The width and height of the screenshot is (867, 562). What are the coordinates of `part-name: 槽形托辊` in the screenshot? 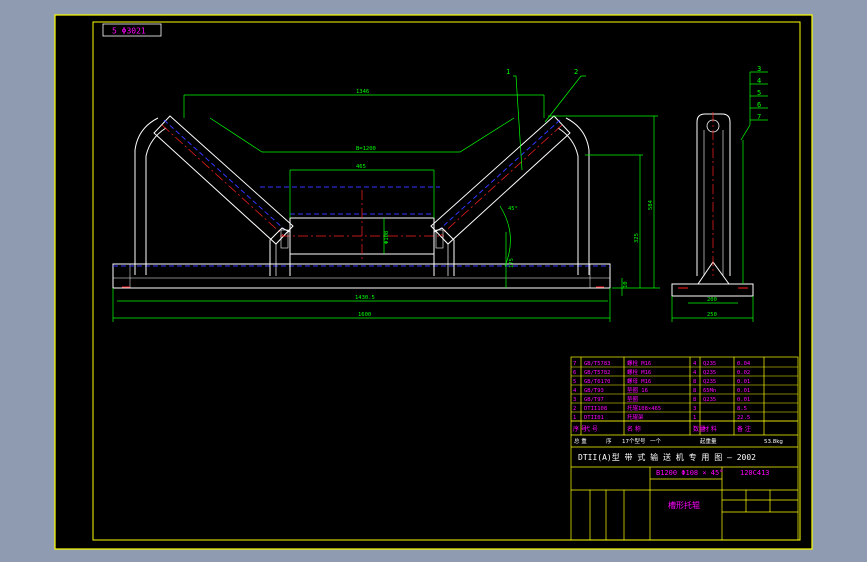 It's located at (684, 505).